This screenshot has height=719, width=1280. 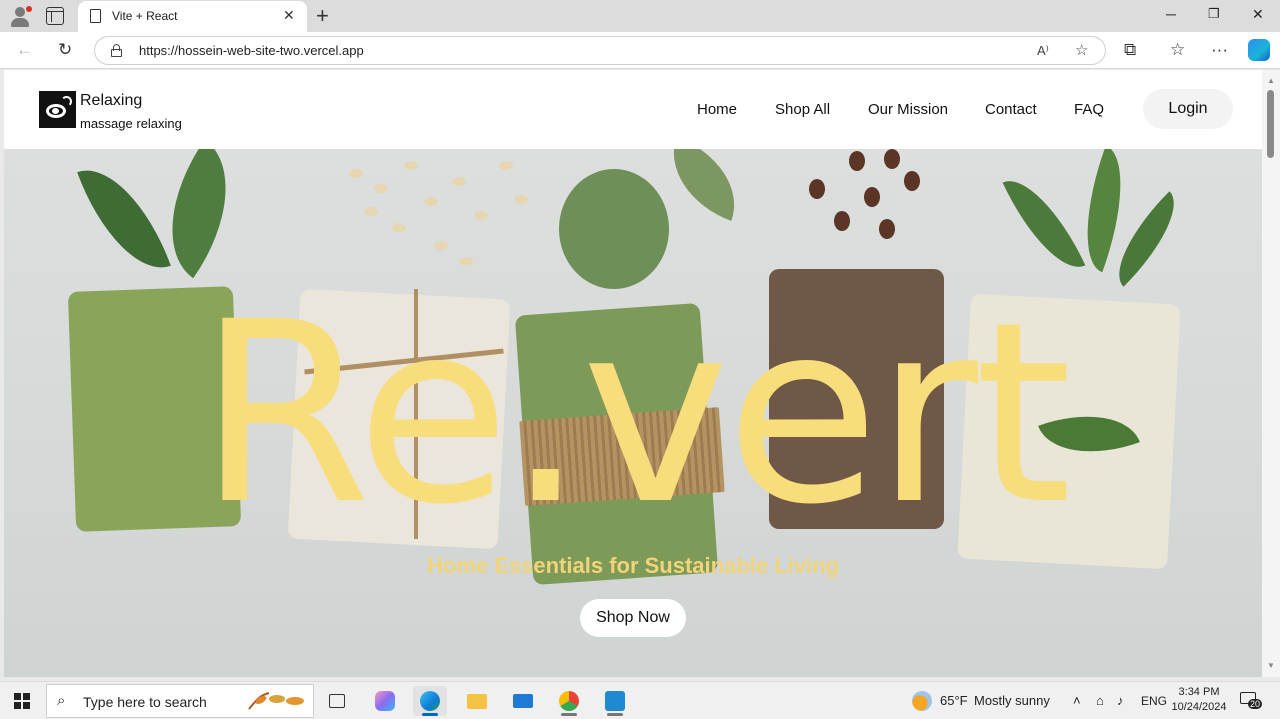 What do you see at coordinates (55, 16) in the screenshot?
I see `tab-actions-icon` at bounding box center [55, 16].